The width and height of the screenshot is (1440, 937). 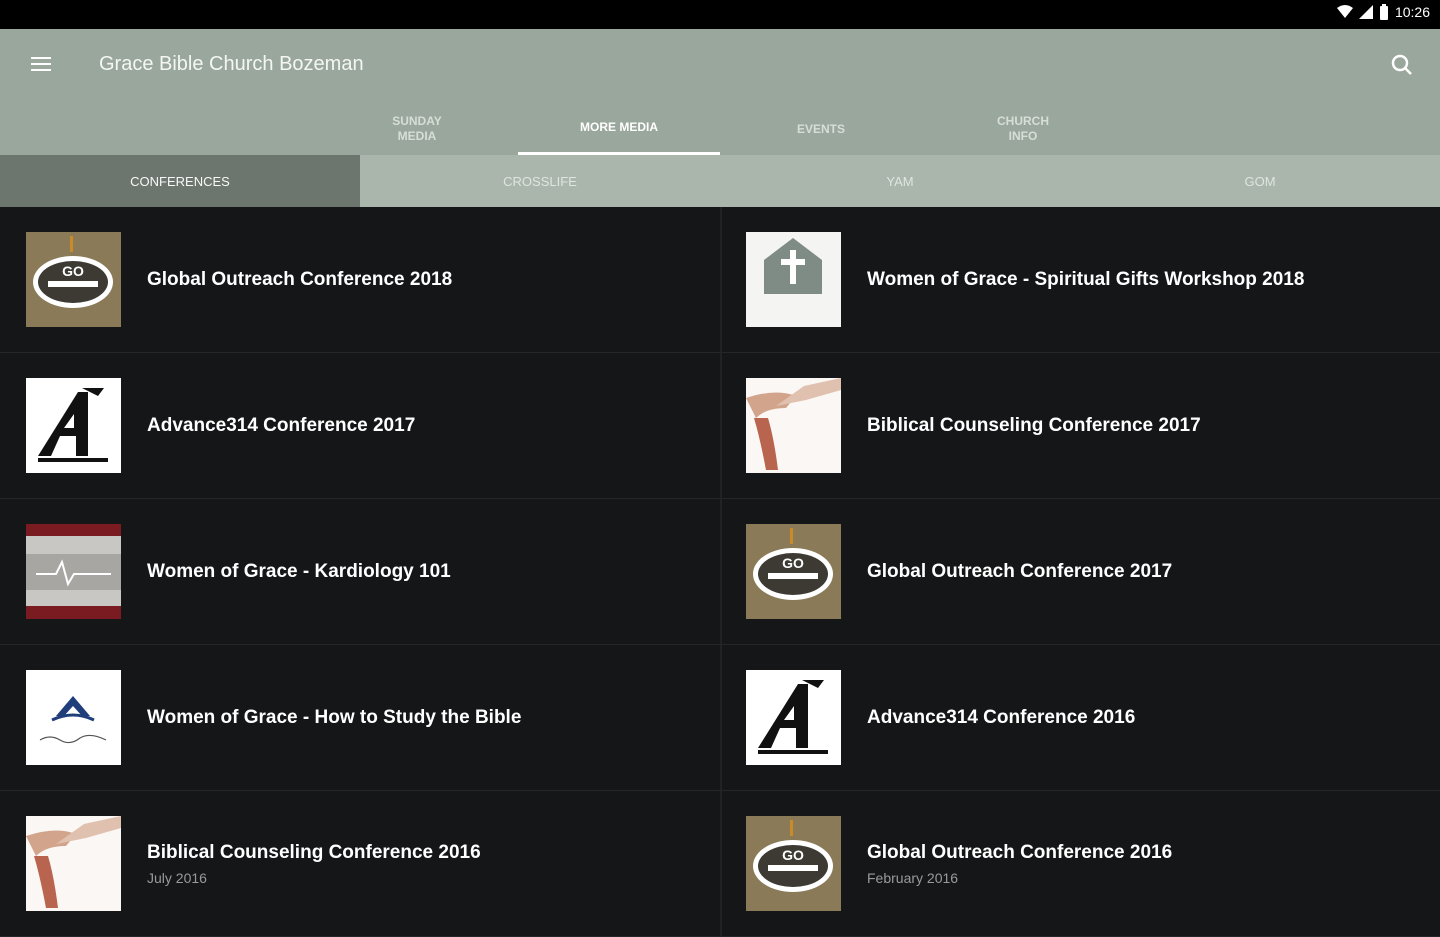 I want to click on list-item: Biblical Counseling Conference 2017, so click(x=1080, y=426).